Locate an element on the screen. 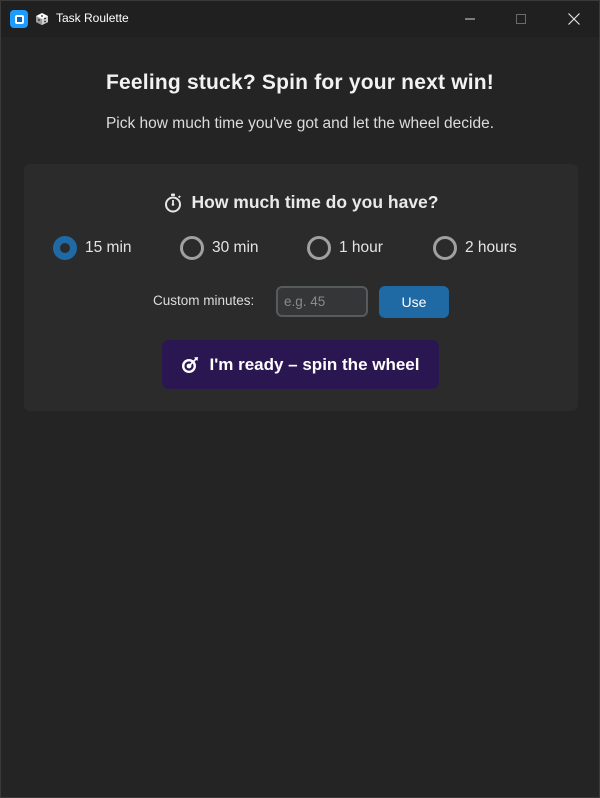  title-bar: Task Roulette is located at coordinates (300, 19).